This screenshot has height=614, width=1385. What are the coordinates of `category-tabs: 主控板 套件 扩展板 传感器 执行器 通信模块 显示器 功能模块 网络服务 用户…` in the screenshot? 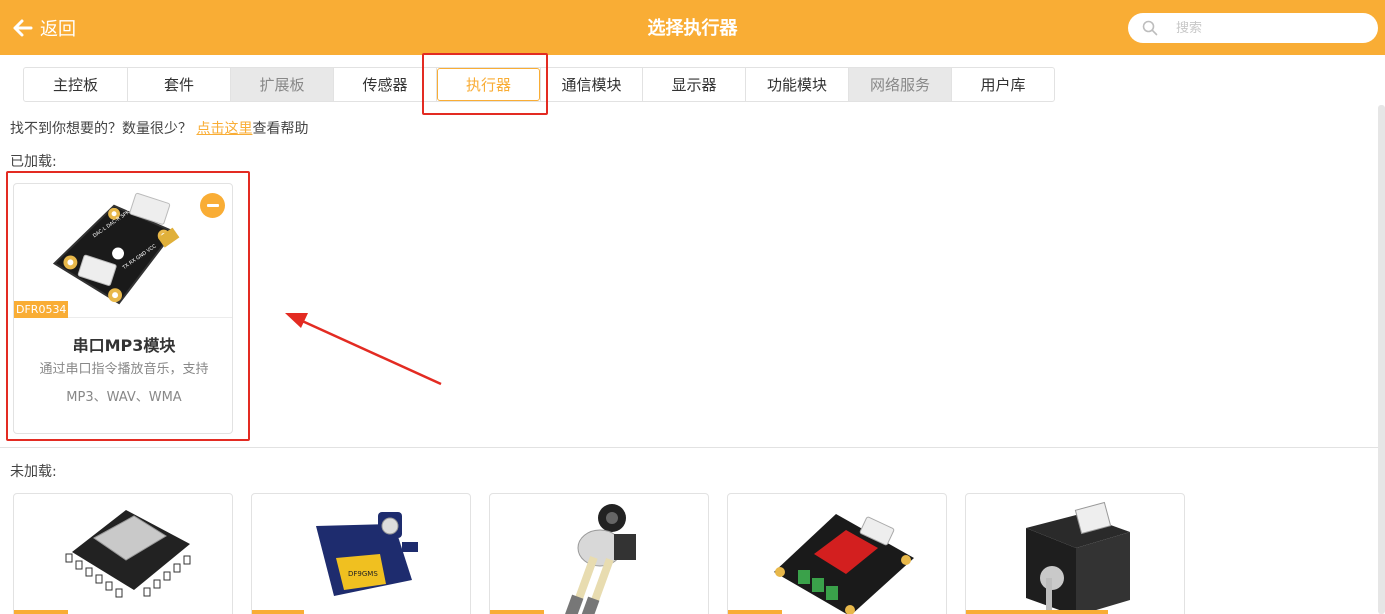 It's located at (539, 84).